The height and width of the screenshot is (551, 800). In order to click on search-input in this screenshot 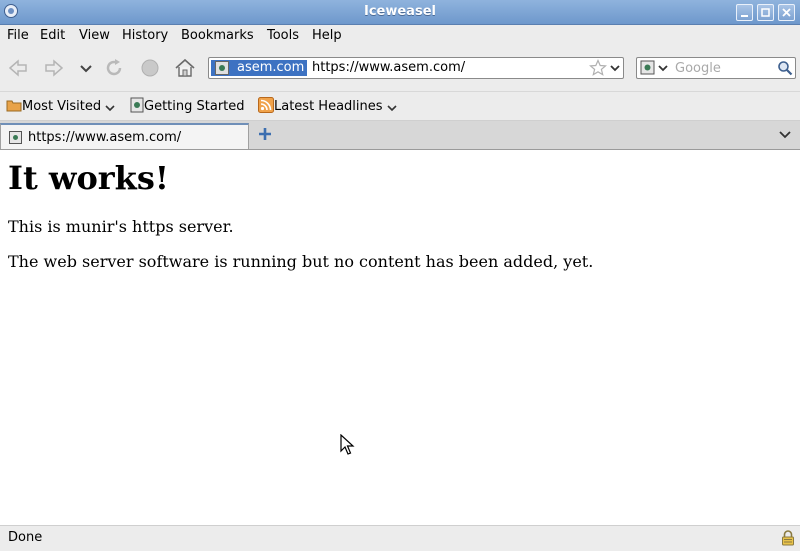, I will do `click(724, 68)`.